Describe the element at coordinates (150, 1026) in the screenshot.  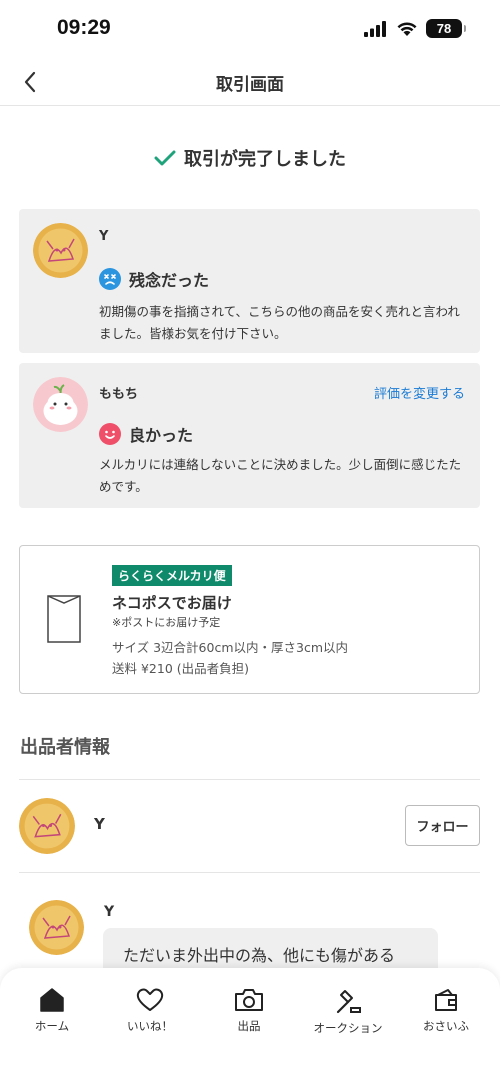
I see `tab-label: いいね！` at that location.